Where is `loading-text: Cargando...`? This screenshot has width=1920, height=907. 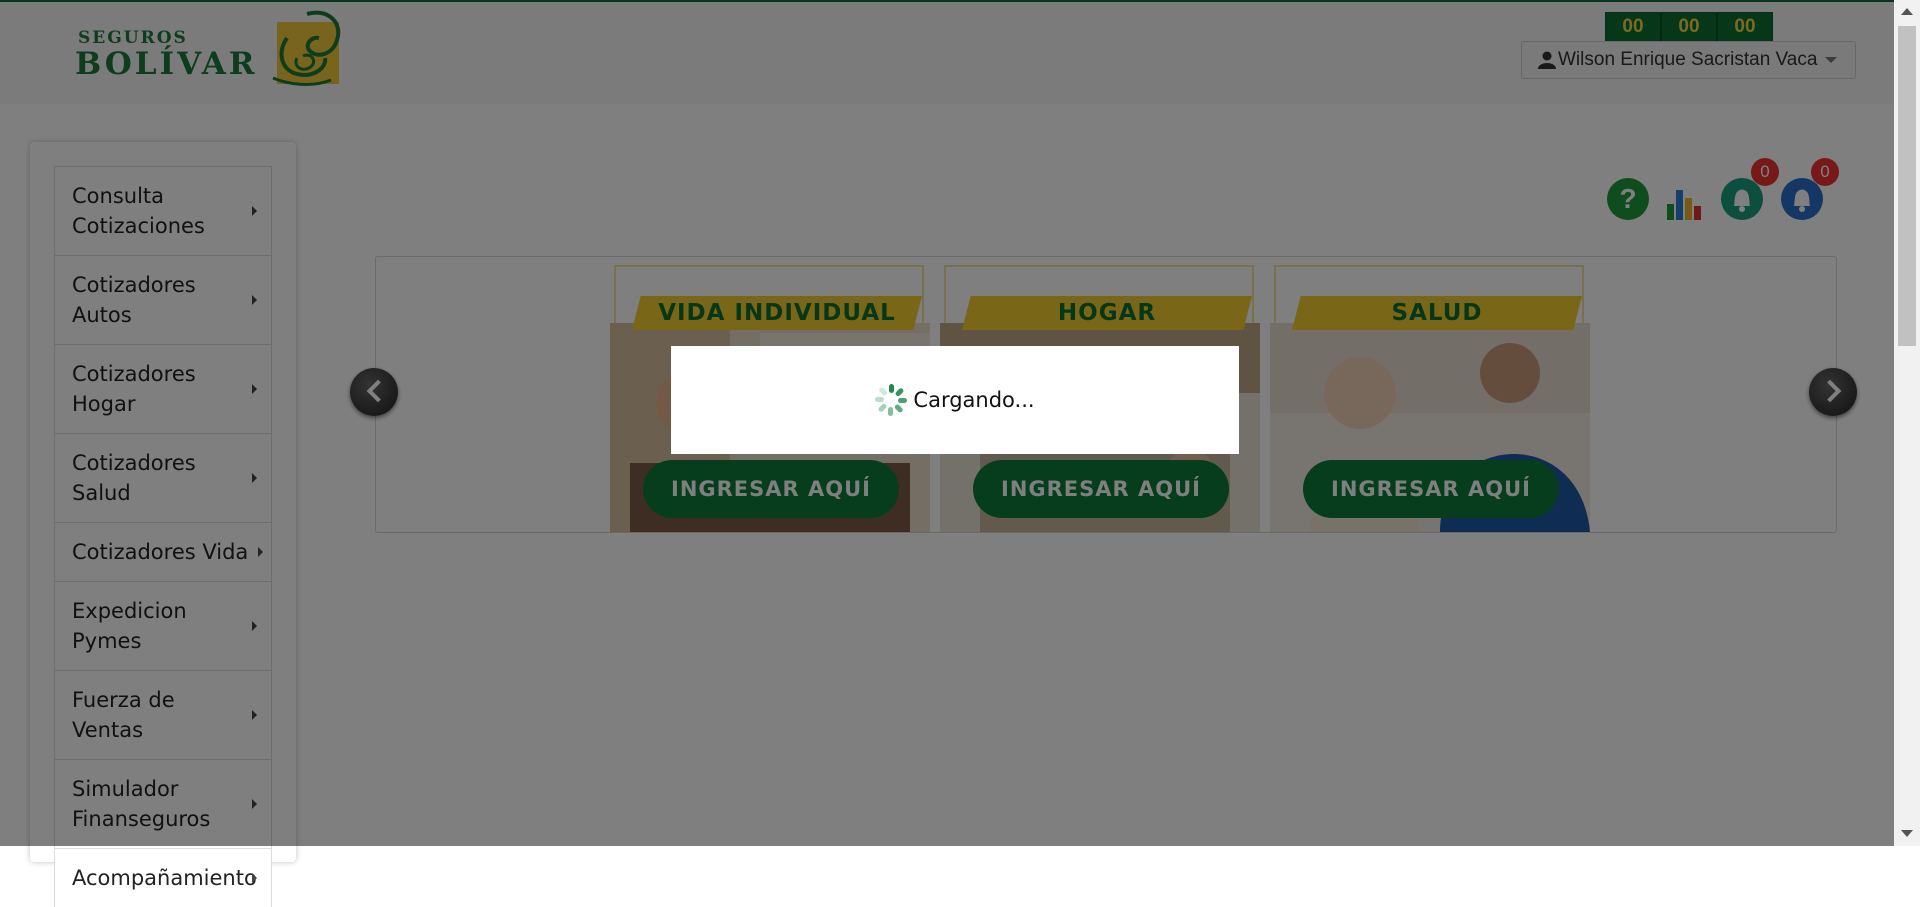
loading-text: Cargando... is located at coordinates (974, 400).